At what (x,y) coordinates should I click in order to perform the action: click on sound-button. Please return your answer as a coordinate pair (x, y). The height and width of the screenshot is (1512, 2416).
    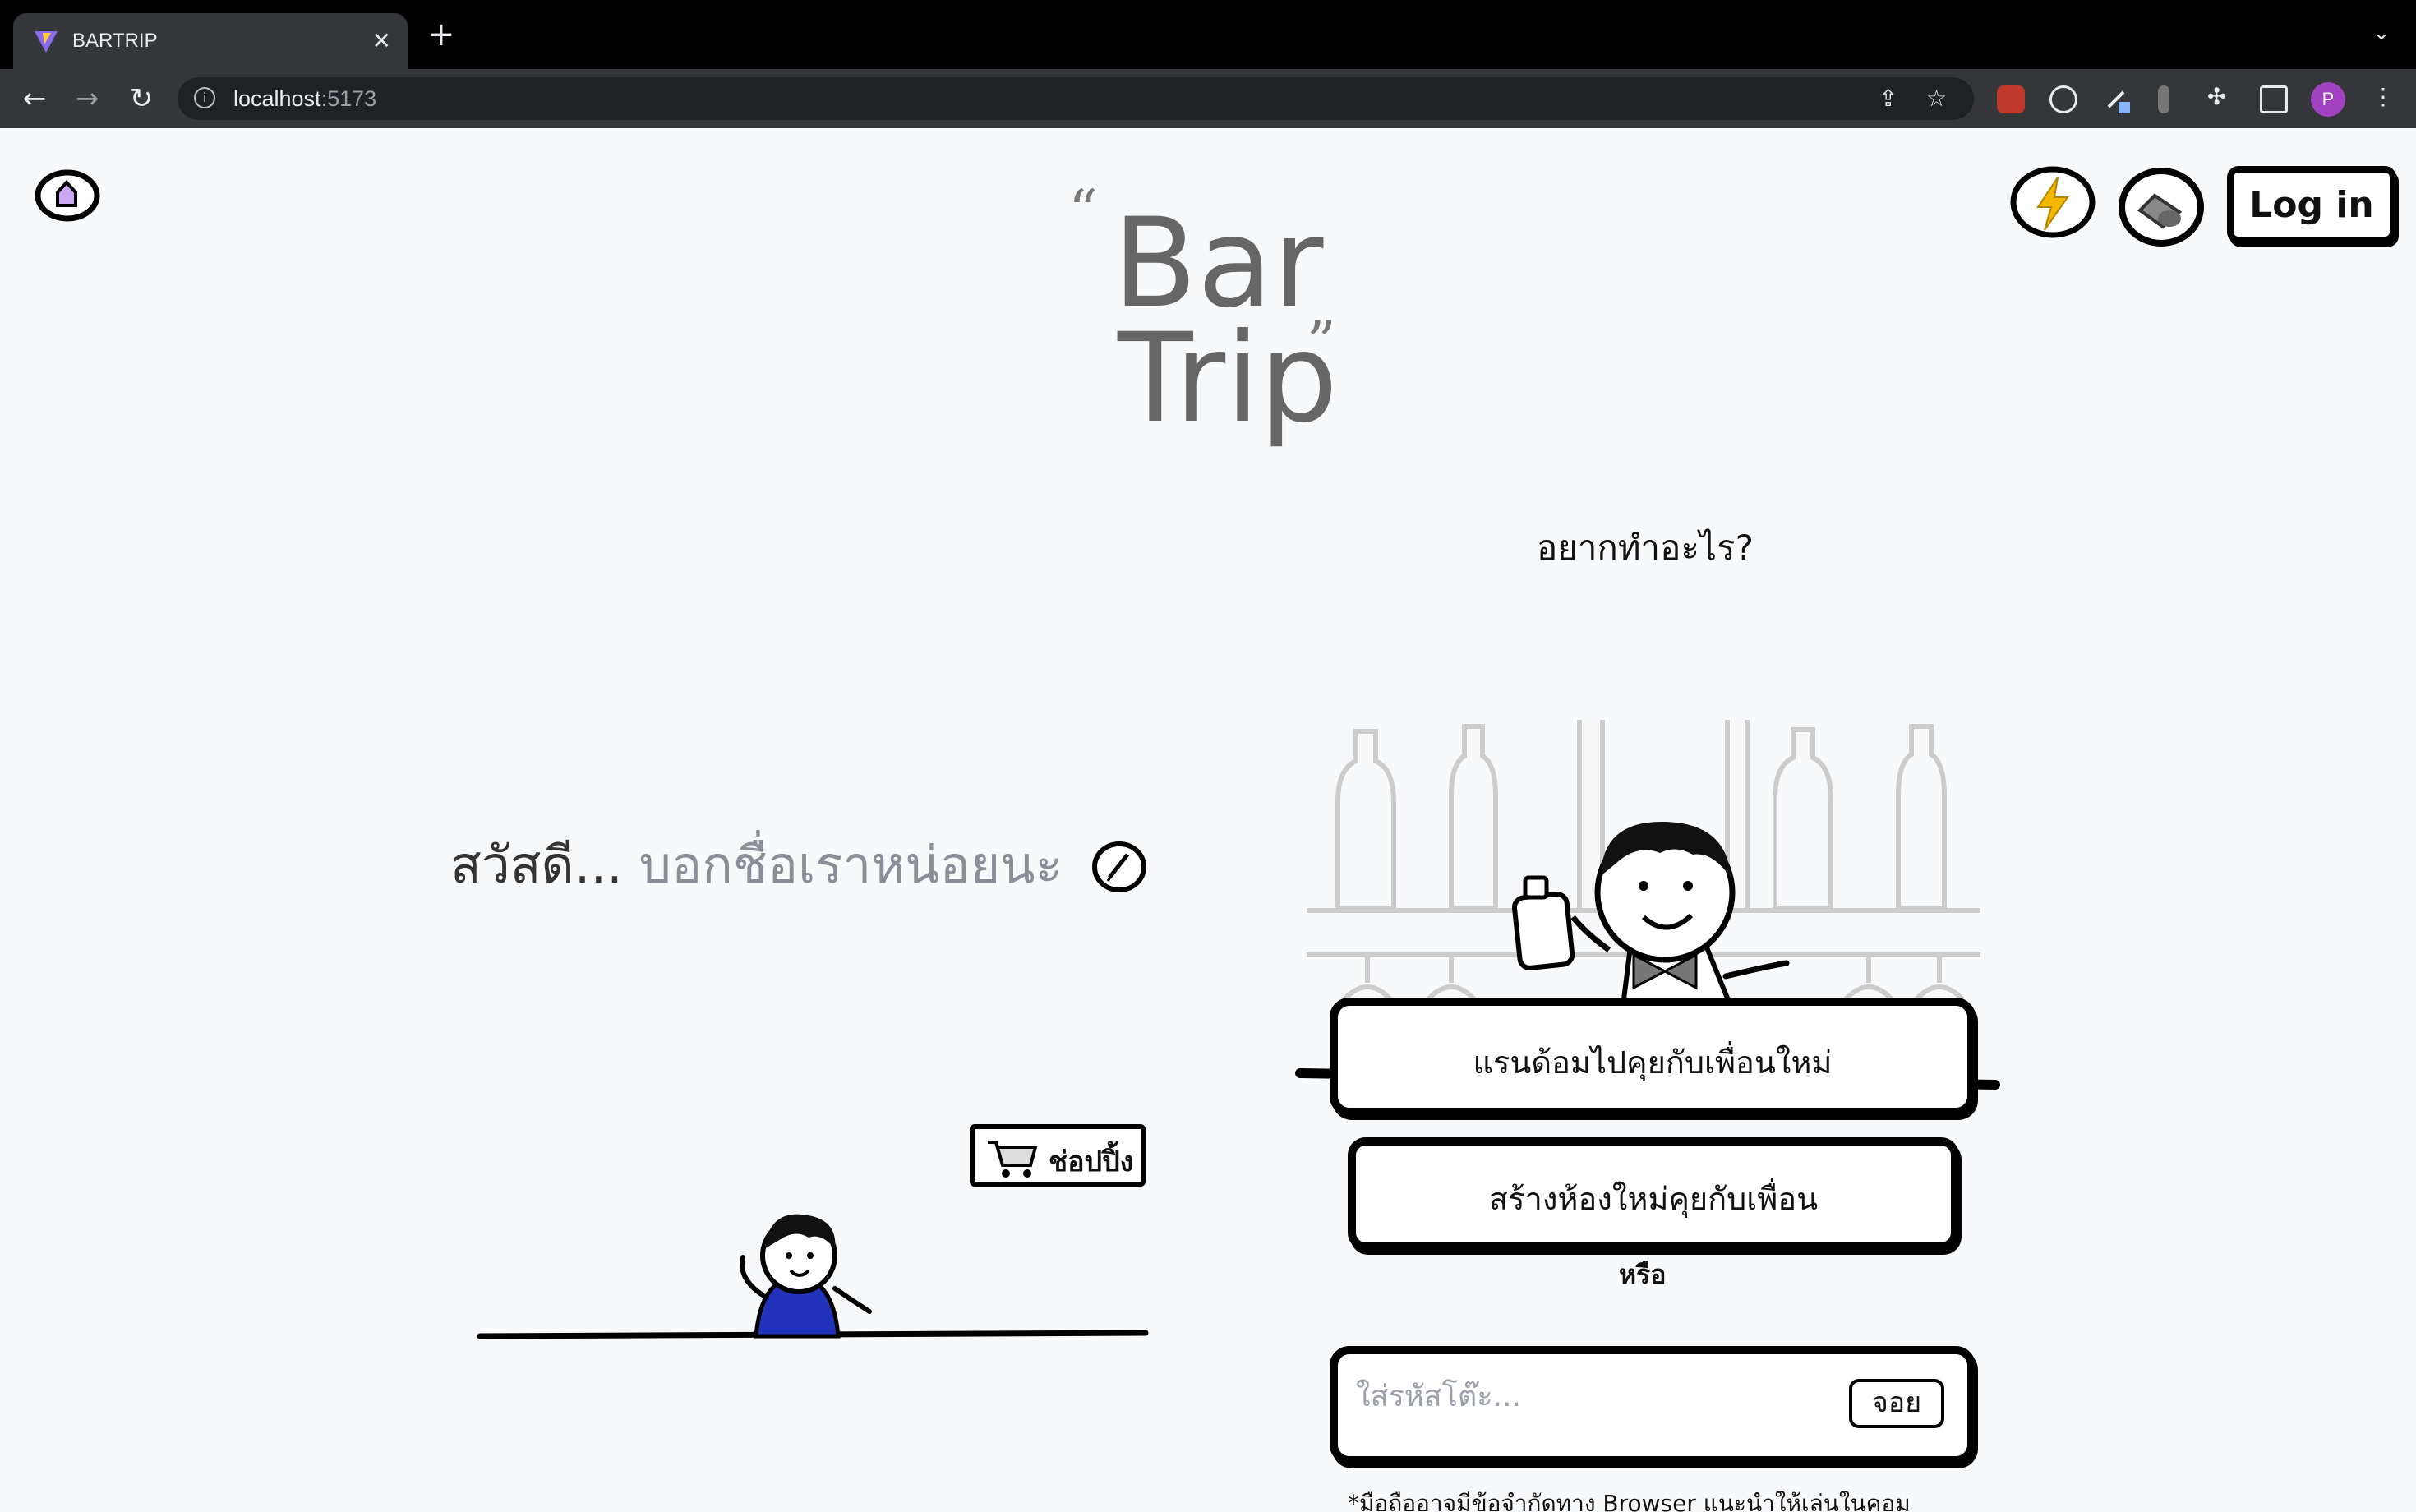
    Looking at the image, I should click on (2161, 207).